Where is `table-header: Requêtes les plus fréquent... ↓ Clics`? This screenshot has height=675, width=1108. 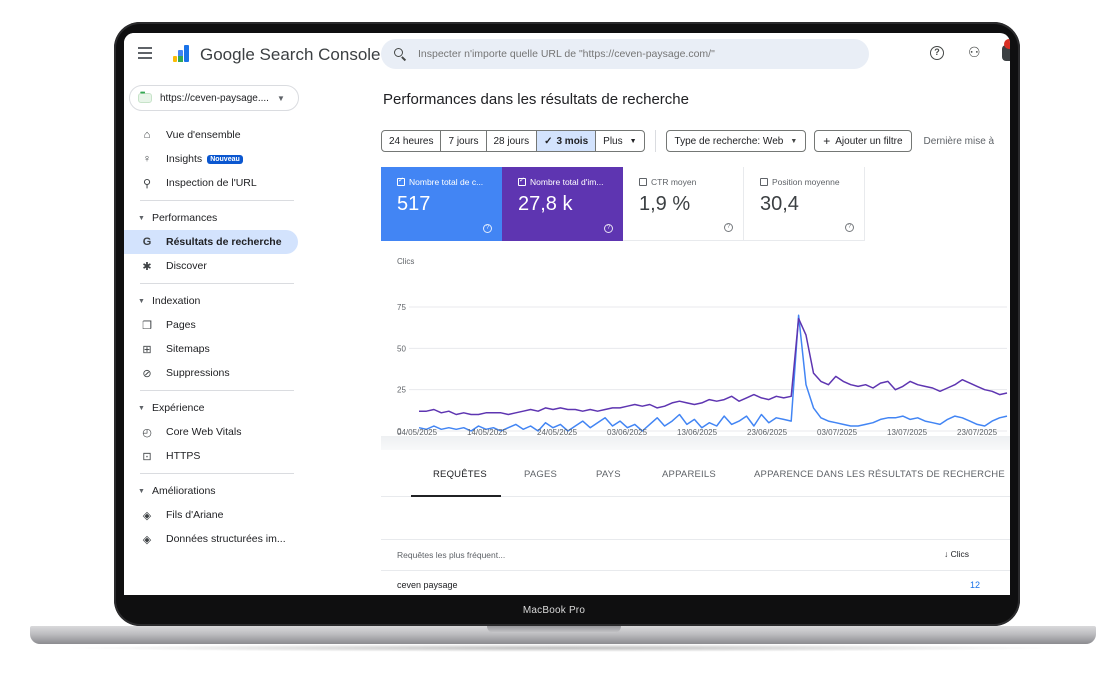 table-header: Requêtes les plus fréquent... ↓ Clics is located at coordinates (695, 555).